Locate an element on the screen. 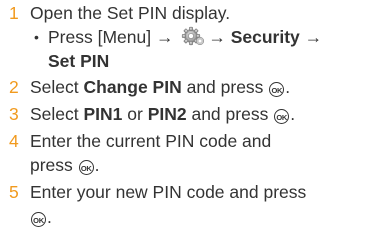  step-text: Select Change PIN and press OK. is located at coordinates (160, 87).